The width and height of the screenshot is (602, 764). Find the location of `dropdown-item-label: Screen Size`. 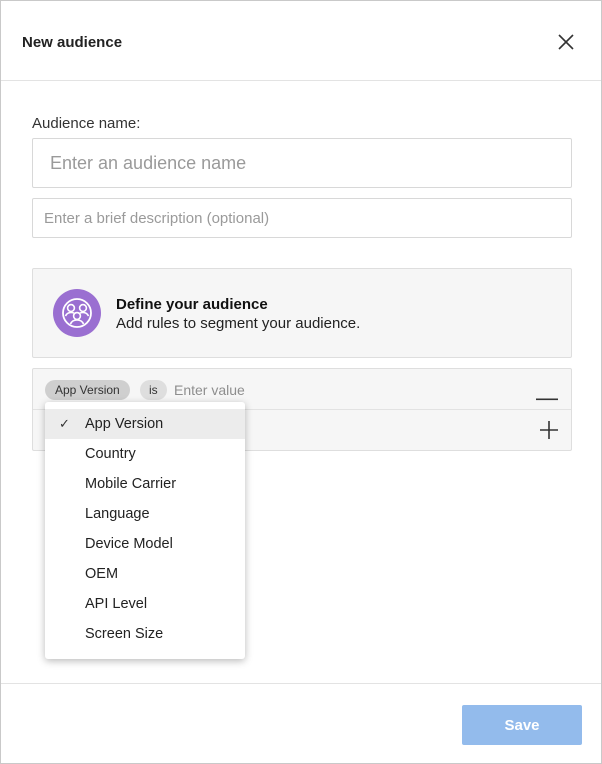

dropdown-item-label: Screen Size is located at coordinates (124, 634).